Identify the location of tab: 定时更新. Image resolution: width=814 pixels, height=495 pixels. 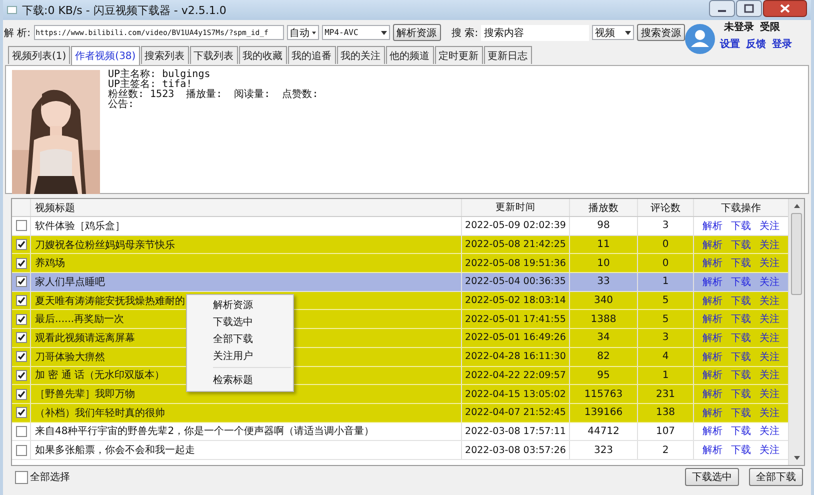
(458, 55).